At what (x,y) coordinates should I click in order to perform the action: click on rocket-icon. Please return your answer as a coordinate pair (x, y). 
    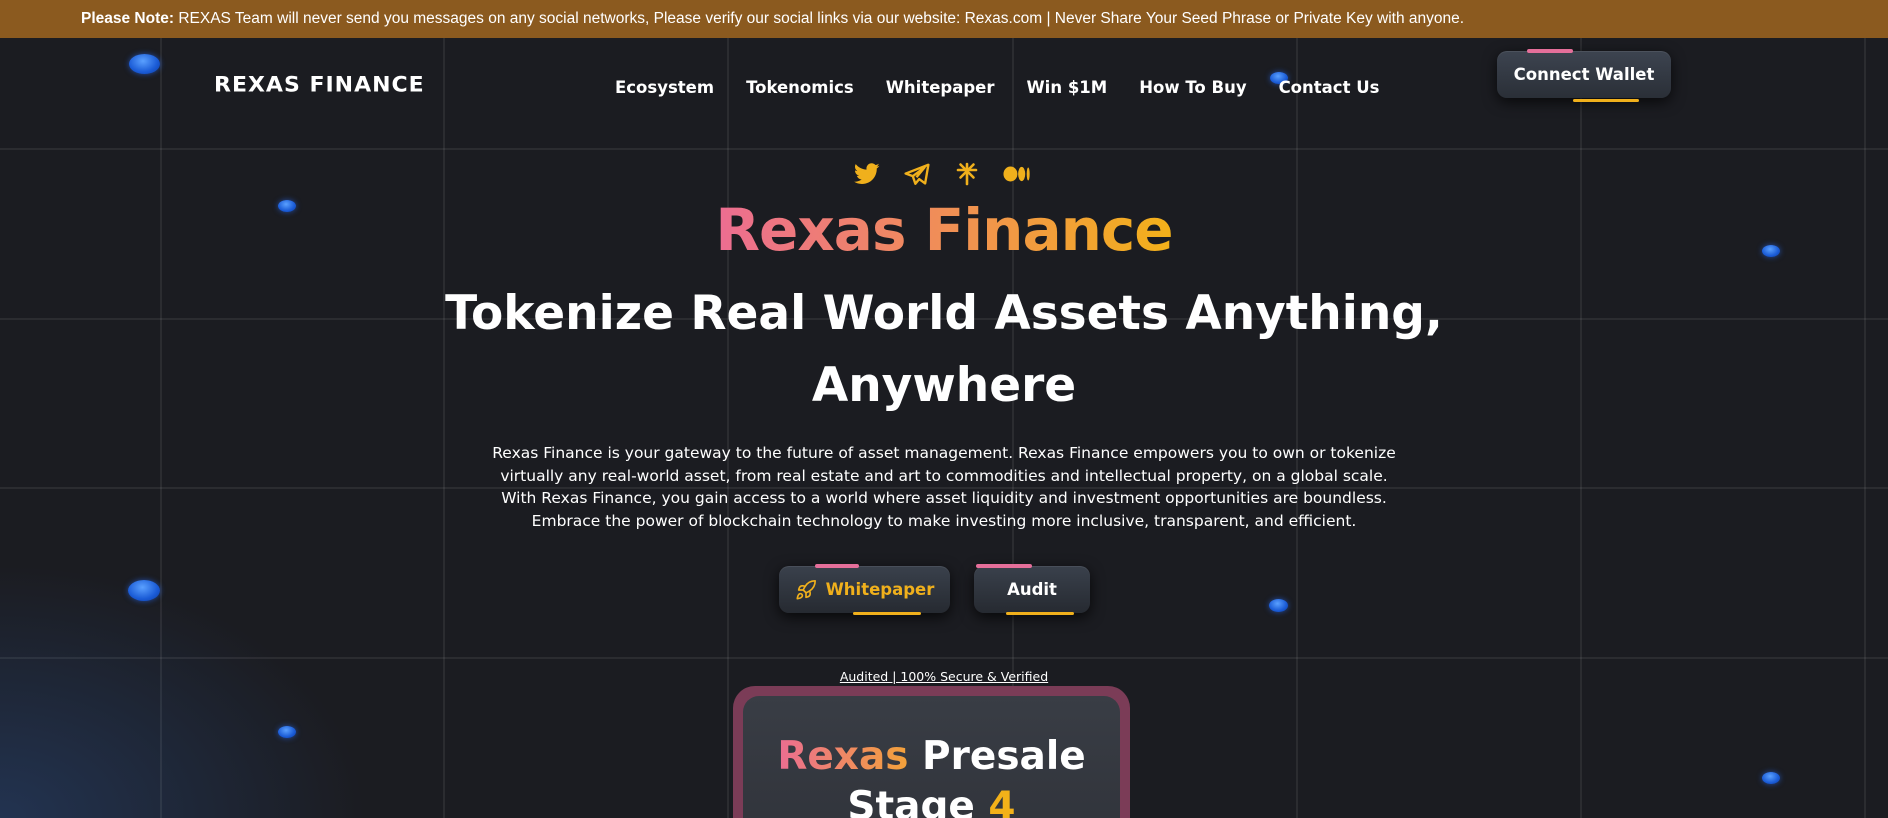
    Looking at the image, I should click on (806, 589).